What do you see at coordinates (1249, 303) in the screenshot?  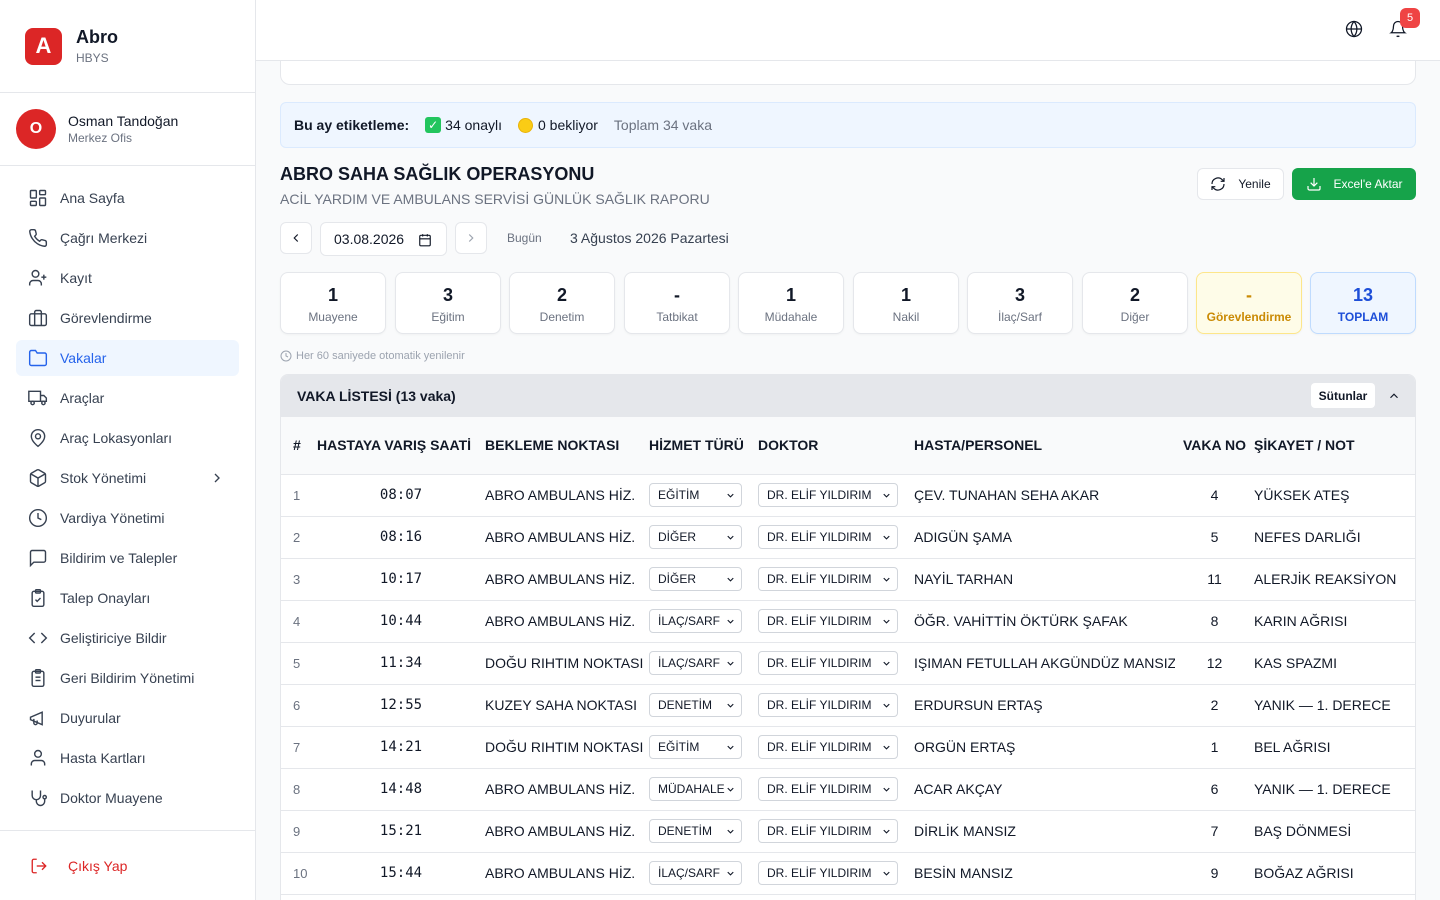 I see `stat-card: - Görevlendirme` at bounding box center [1249, 303].